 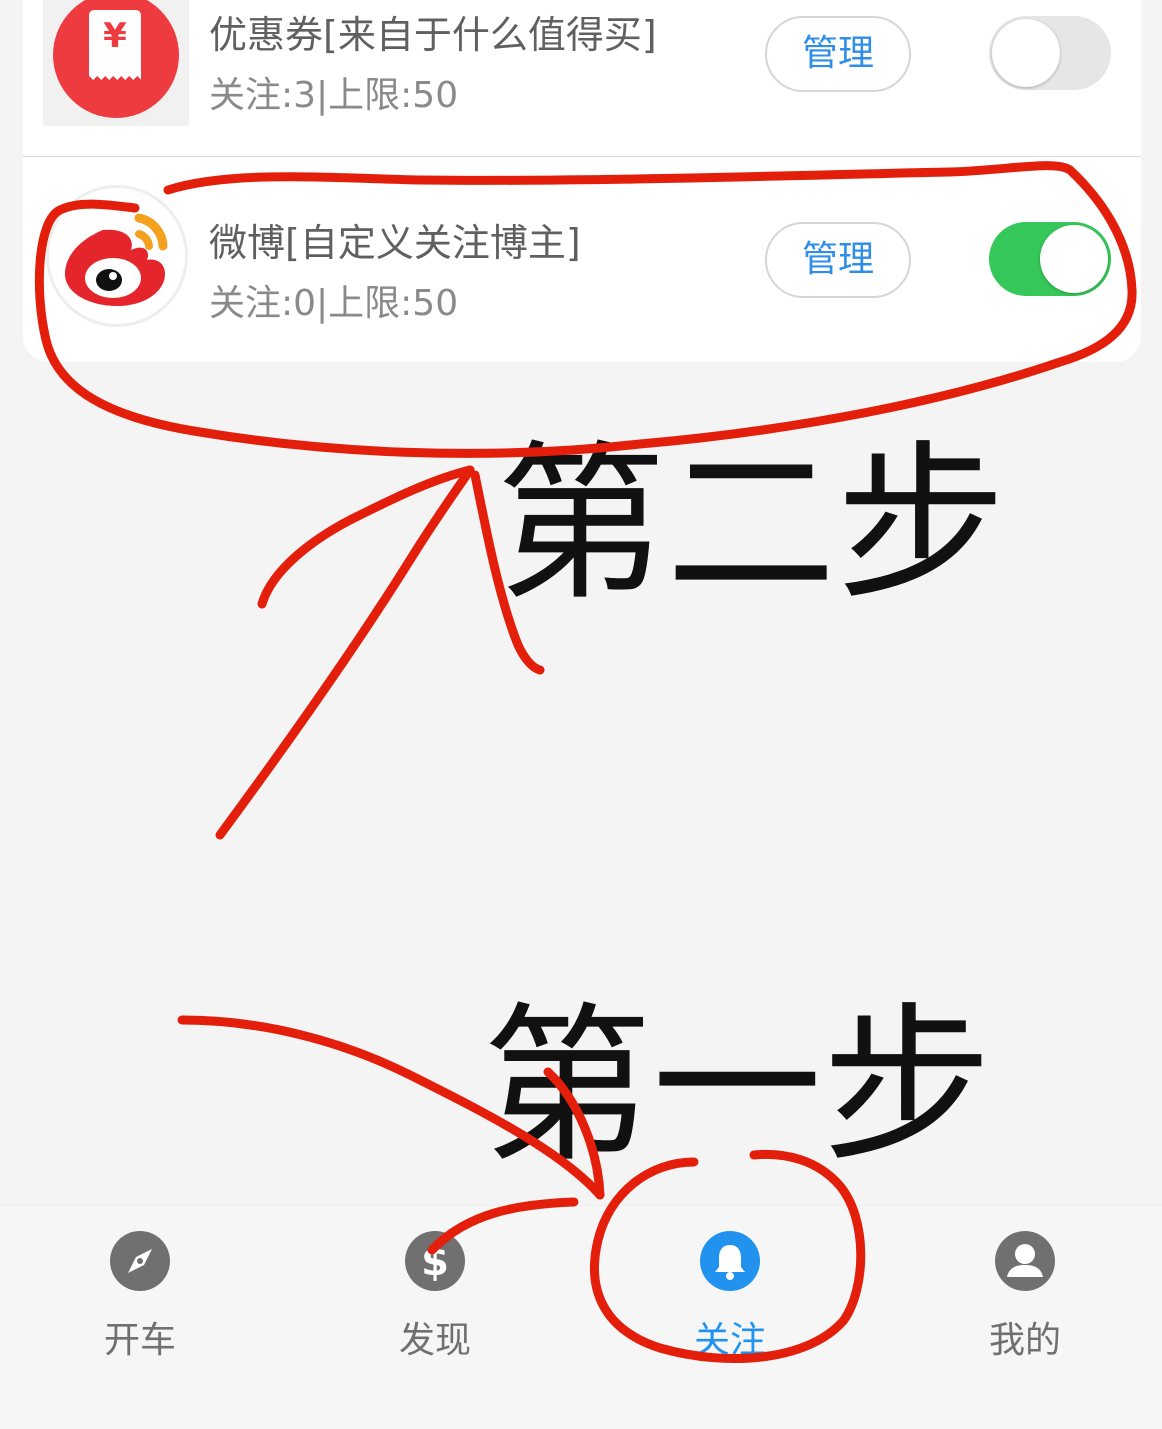 I want to click on nav-label: 我的, so click(x=1024, y=1340).